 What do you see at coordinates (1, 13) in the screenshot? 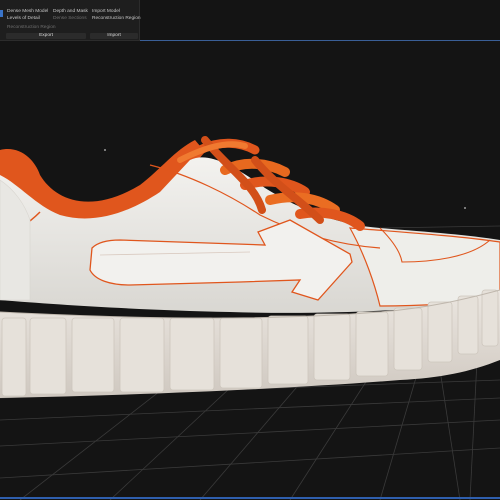
I see `toolbar-accent` at bounding box center [1, 13].